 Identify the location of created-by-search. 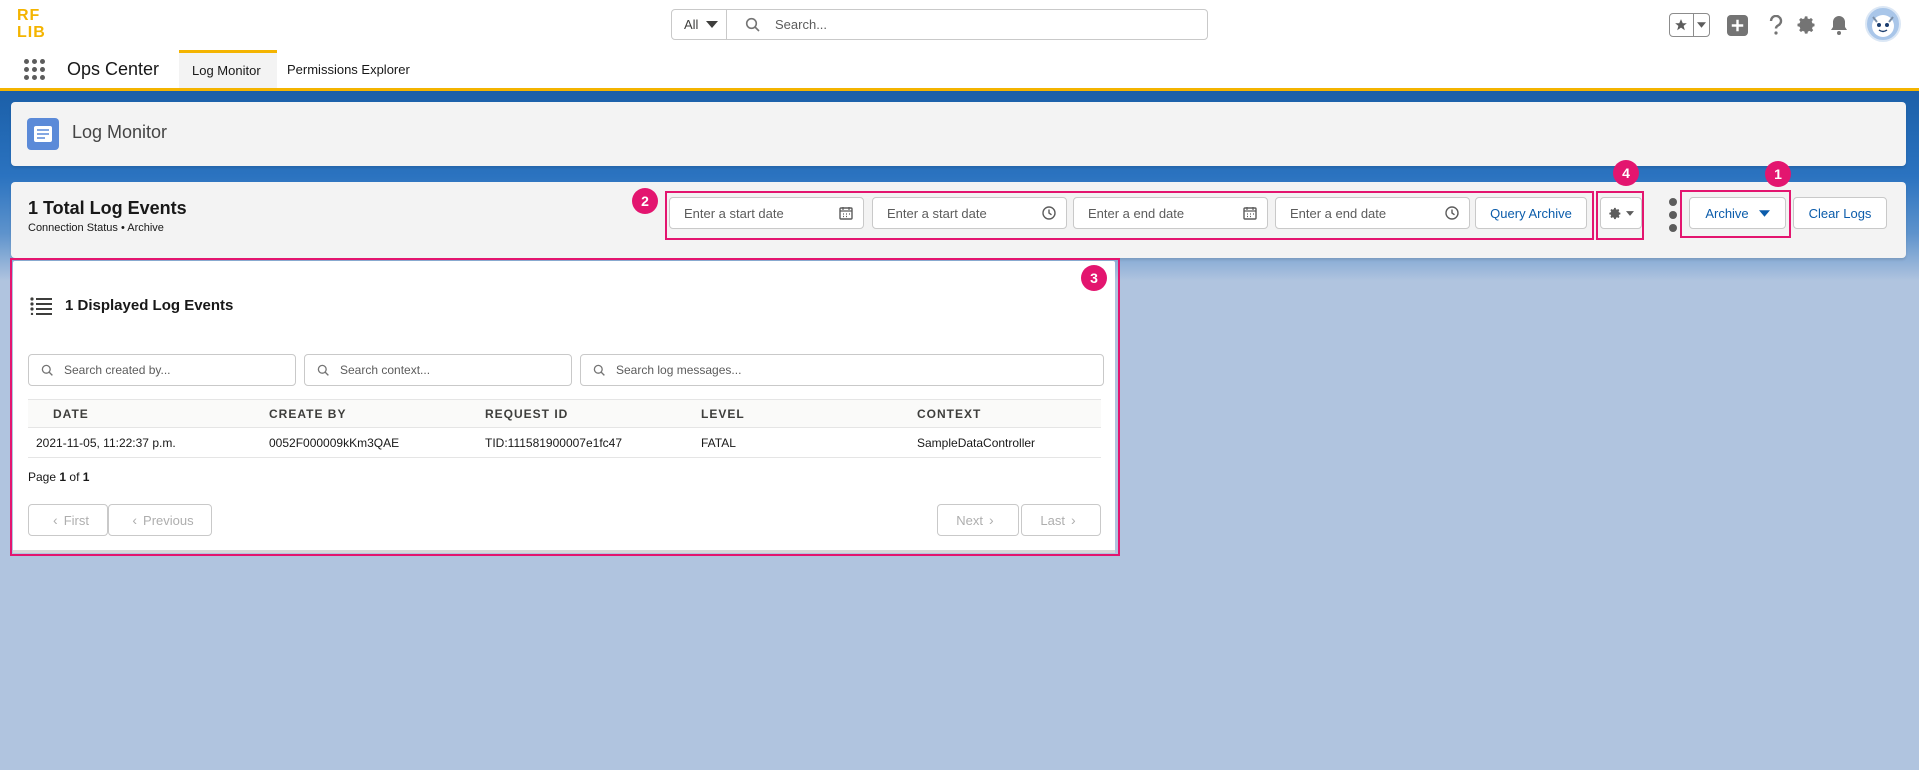
(162, 370).